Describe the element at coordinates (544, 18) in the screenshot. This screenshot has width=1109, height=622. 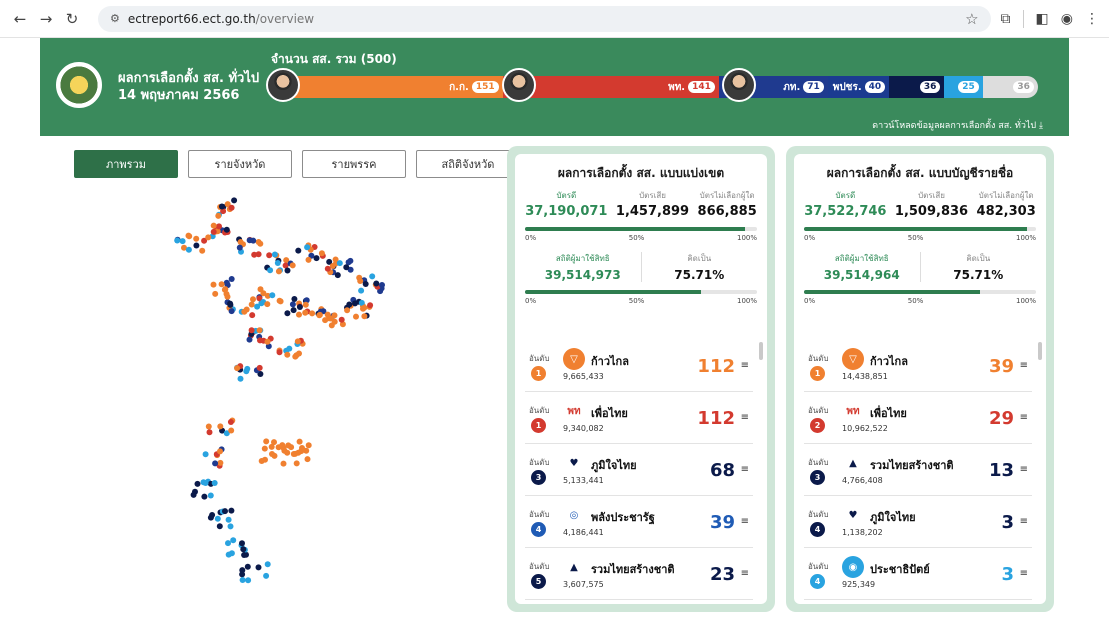
I see `address-bar: ⚙ ectreport66.ect.go.th/overview ☆` at that location.